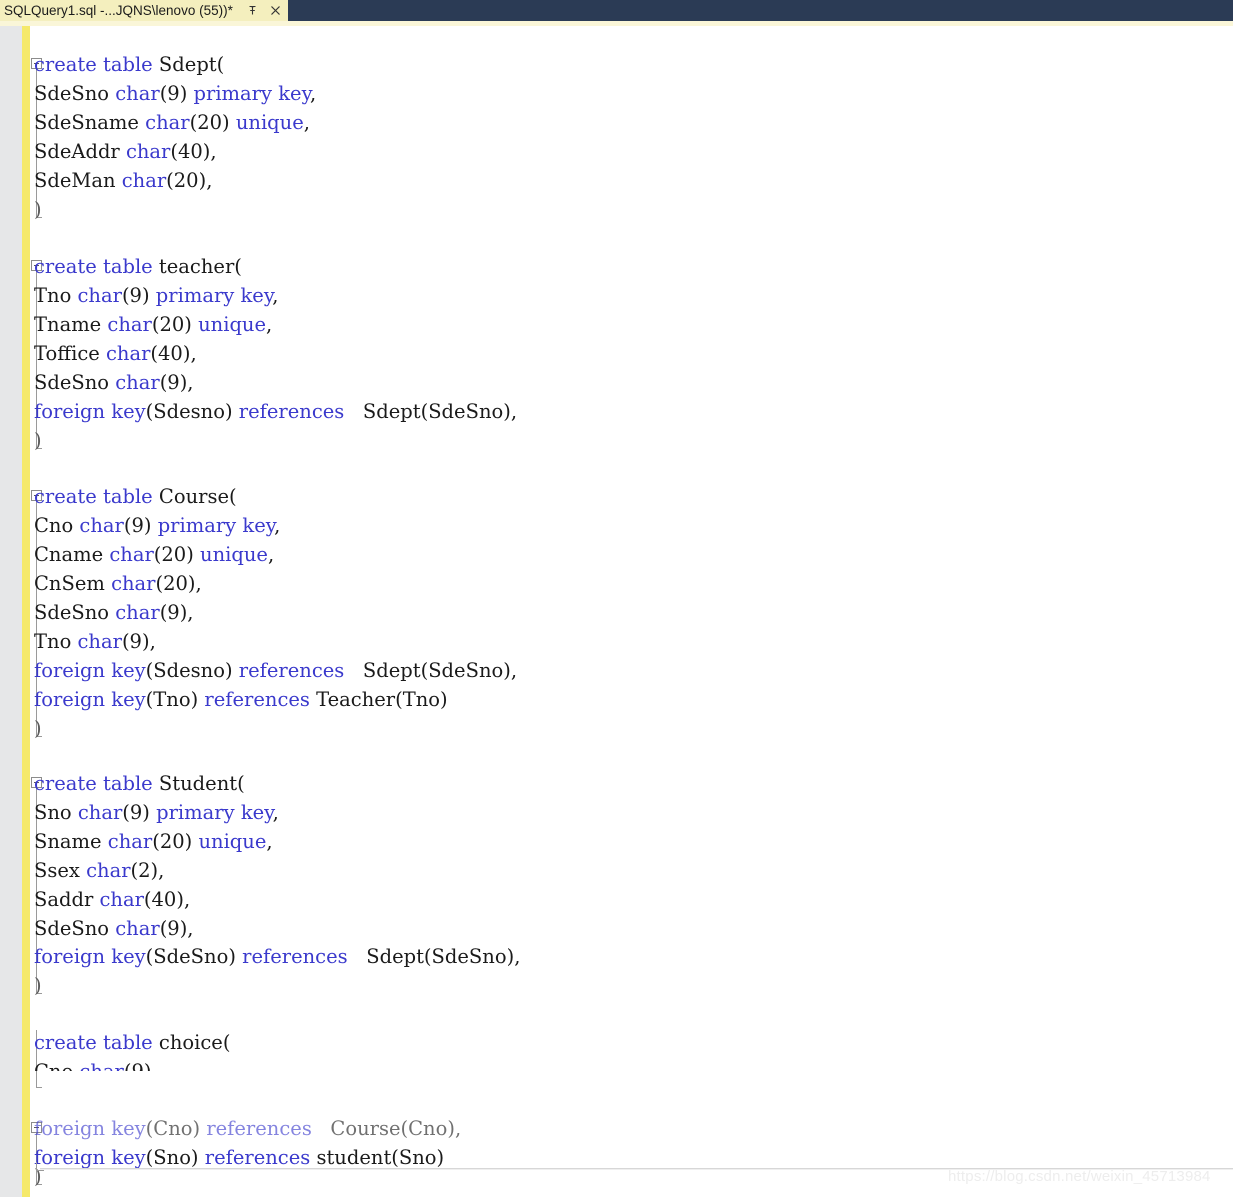 Image resolution: width=1233 pixels, height=1197 pixels. What do you see at coordinates (269, 122) in the screenshot?
I see `code-token: unique` at bounding box center [269, 122].